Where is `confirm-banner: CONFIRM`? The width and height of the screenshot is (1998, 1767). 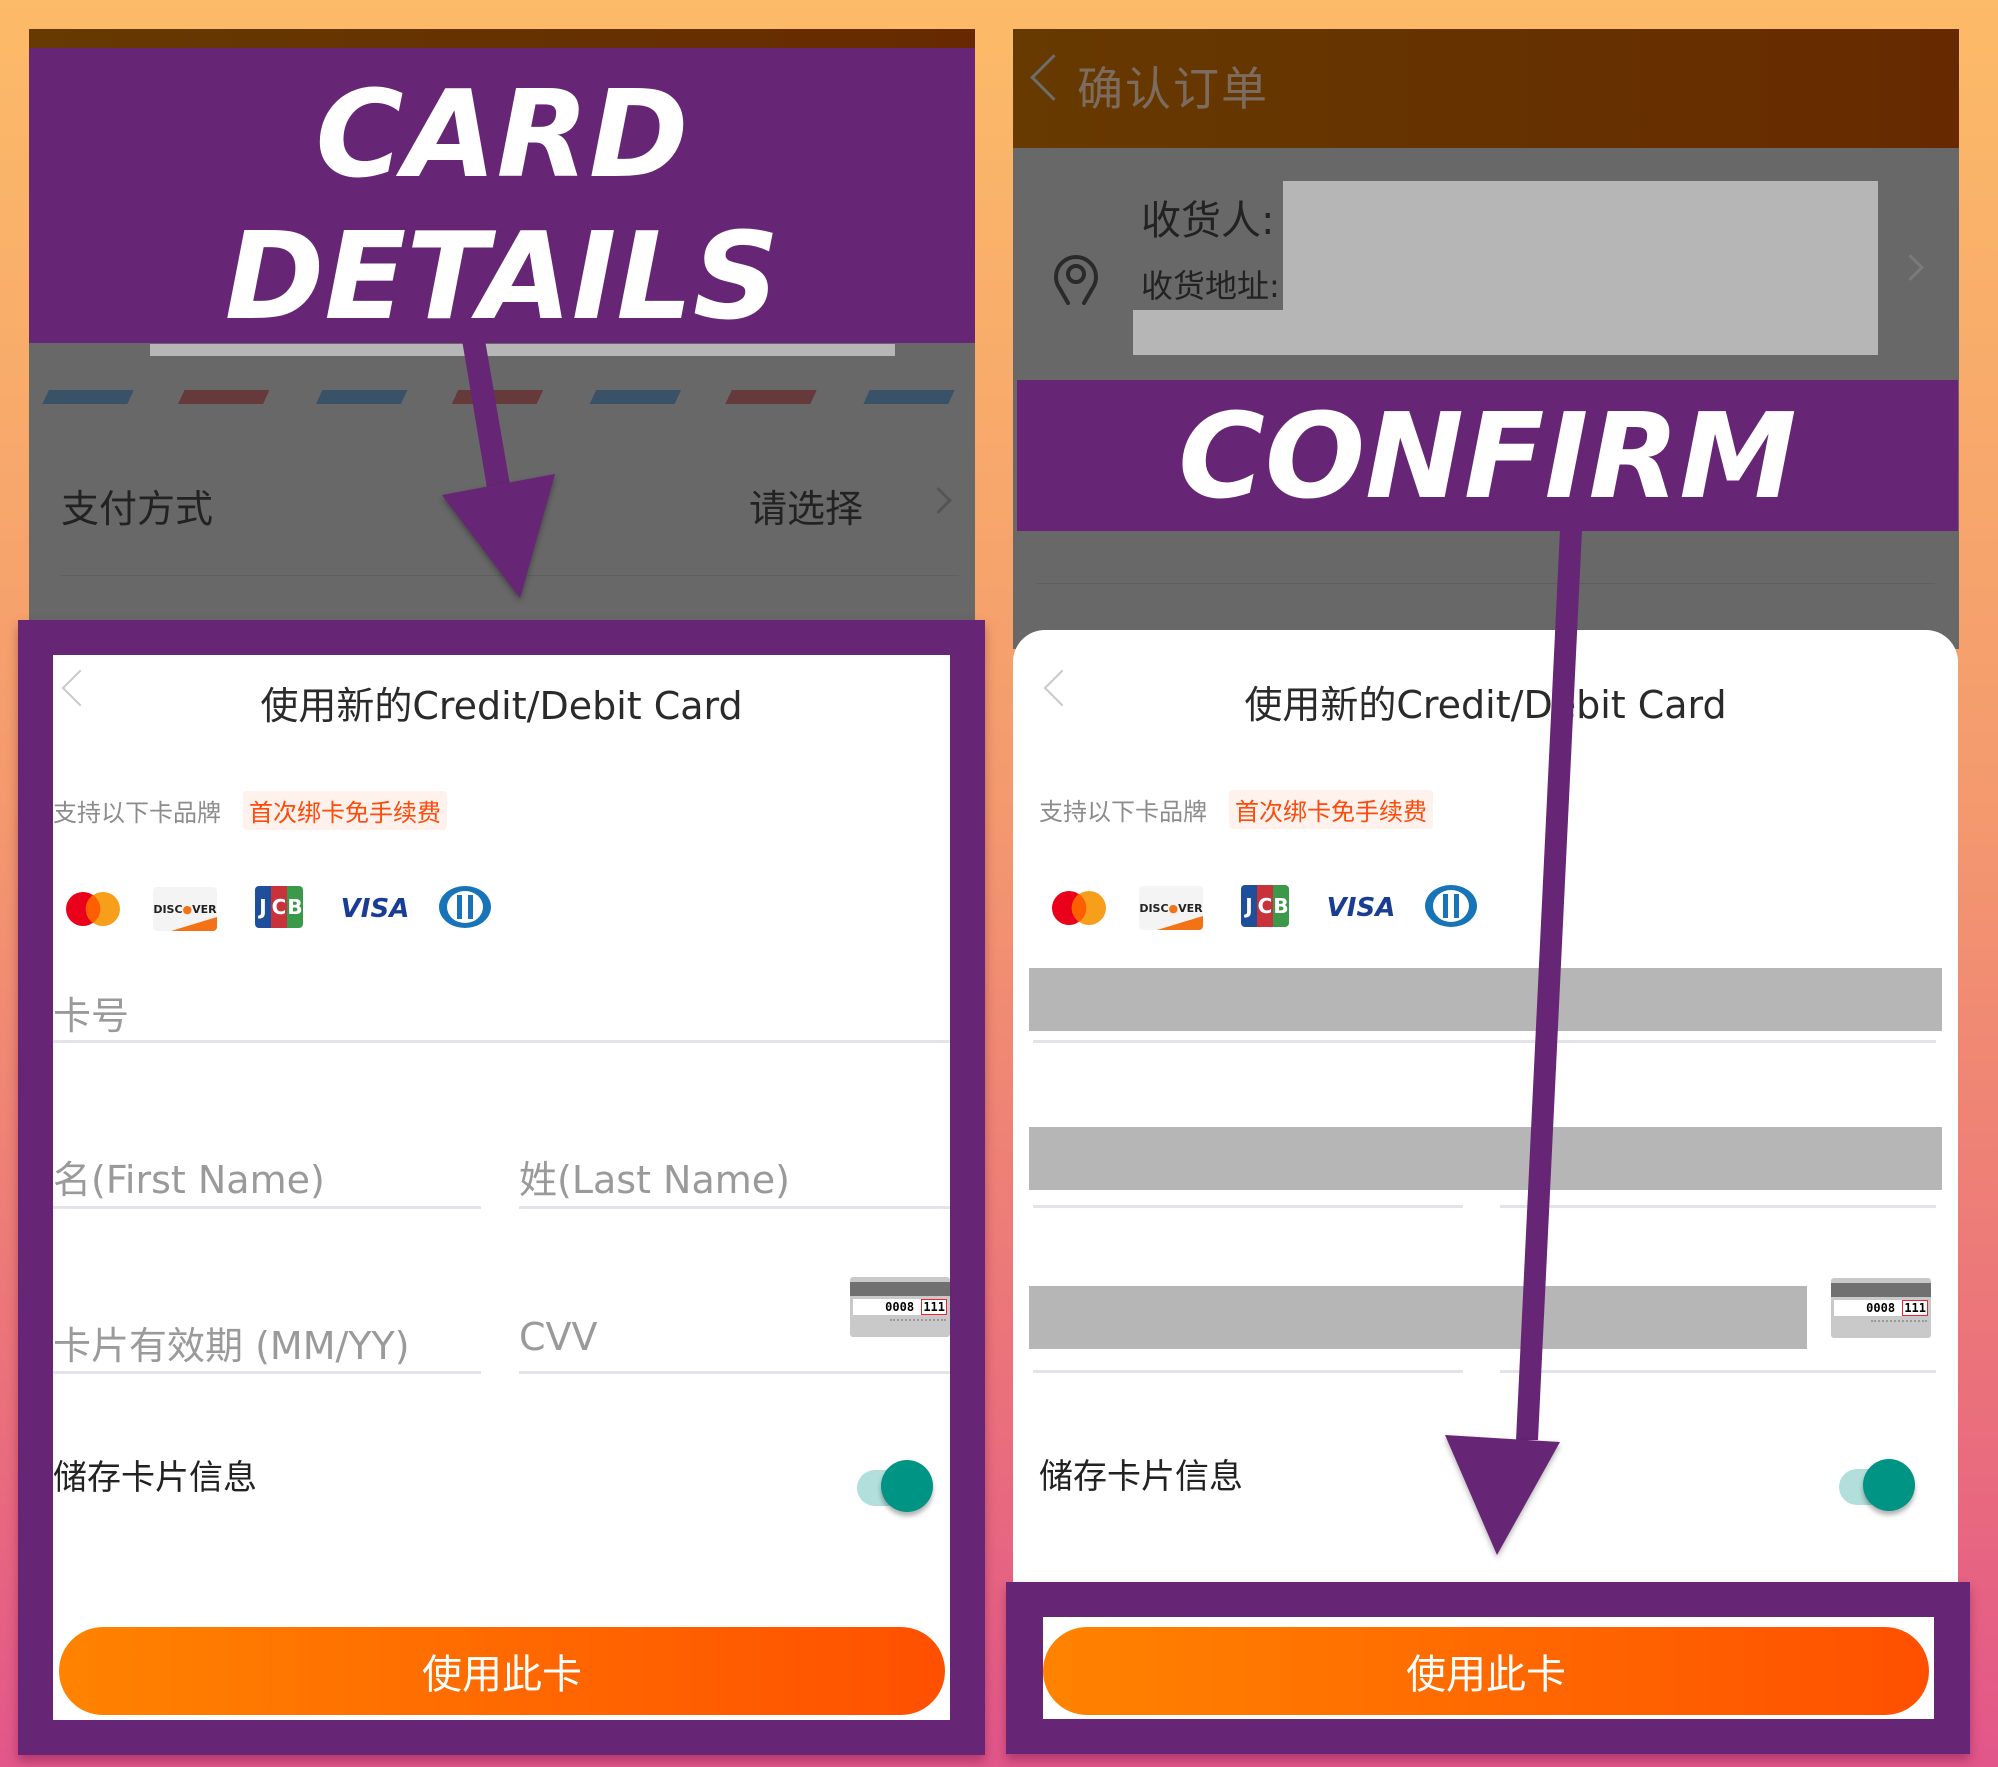 confirm-banner: CONFIRM is located at coordinates (1487, 455).